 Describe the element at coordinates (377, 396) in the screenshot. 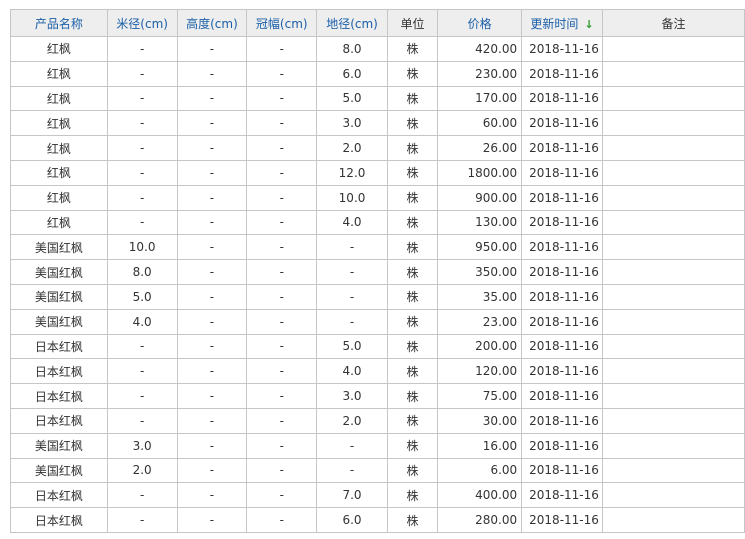

I see `table-row: 日本红枫 - - -3.0 株 75.00 2018-11-16` at that location.